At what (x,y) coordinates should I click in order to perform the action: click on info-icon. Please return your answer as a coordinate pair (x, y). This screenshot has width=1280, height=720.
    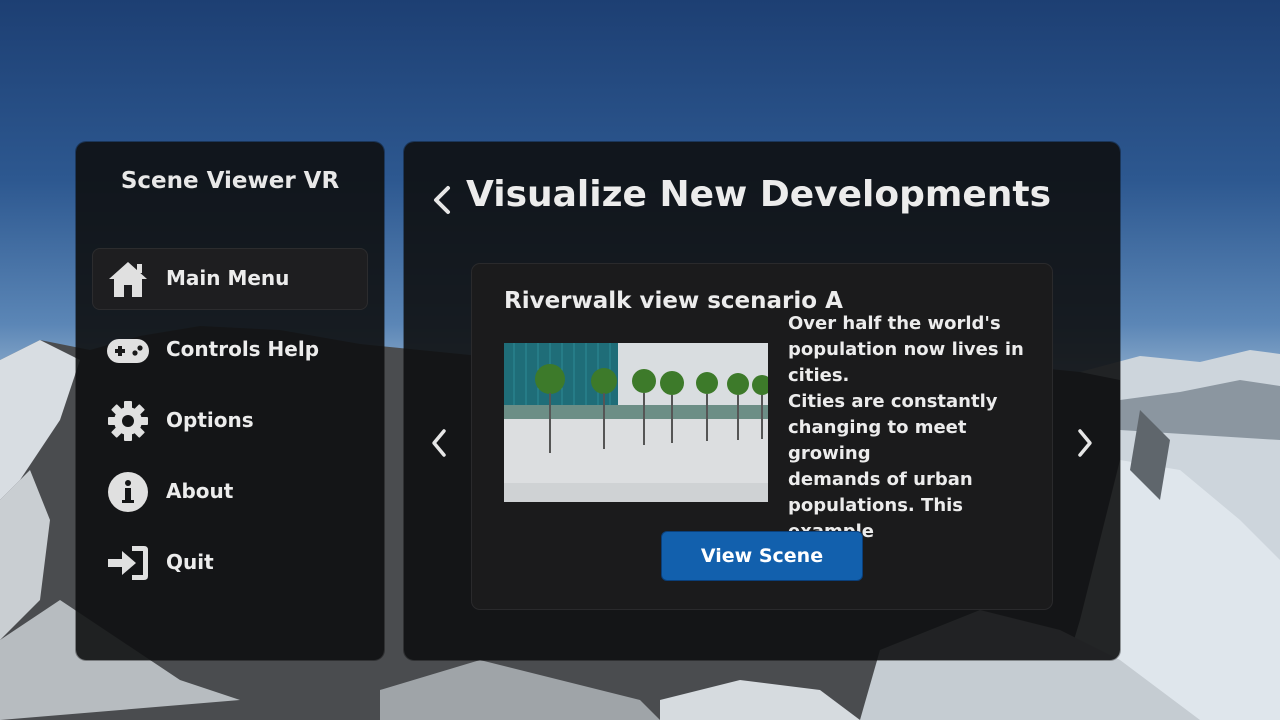
    Looking at the image, I should click on (128, 492).